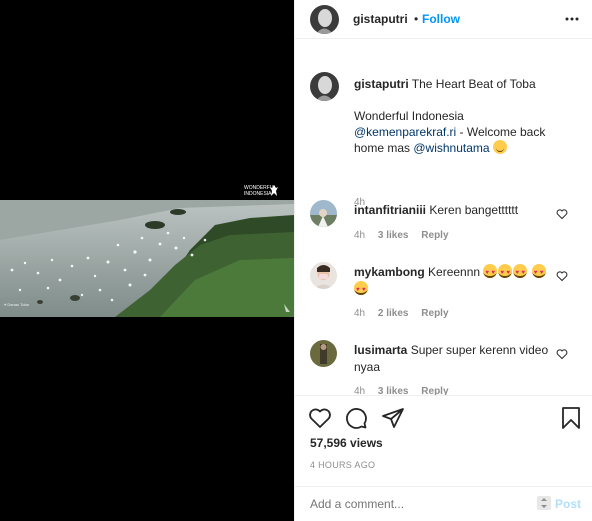 This screenshot has width=592, height=521. I want to click on watermark-text-2: INDONESIA, so click(258, 194).